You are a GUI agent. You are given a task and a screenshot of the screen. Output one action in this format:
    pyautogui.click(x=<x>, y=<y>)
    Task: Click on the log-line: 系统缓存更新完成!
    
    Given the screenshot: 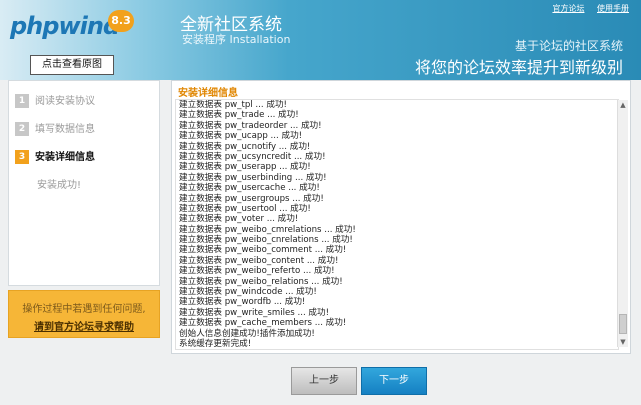 What is the action you would take?
    pyautogui.click(x=215, y=343)
    